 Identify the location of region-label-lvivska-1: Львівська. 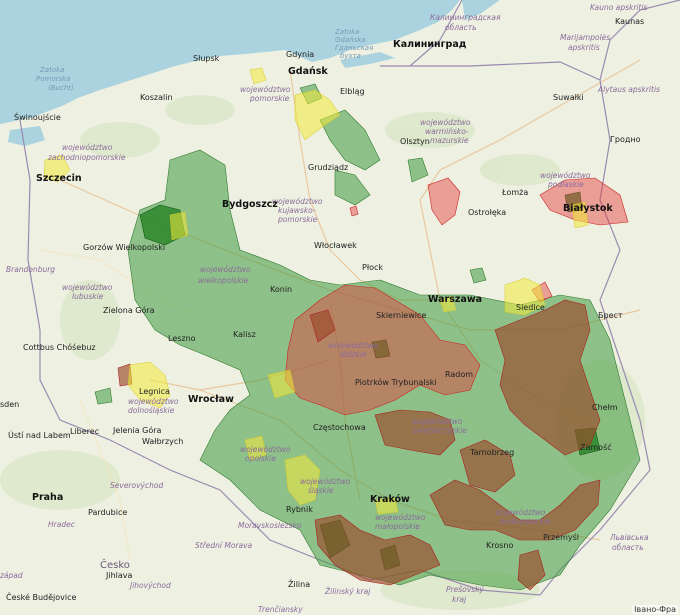
(629, 537).